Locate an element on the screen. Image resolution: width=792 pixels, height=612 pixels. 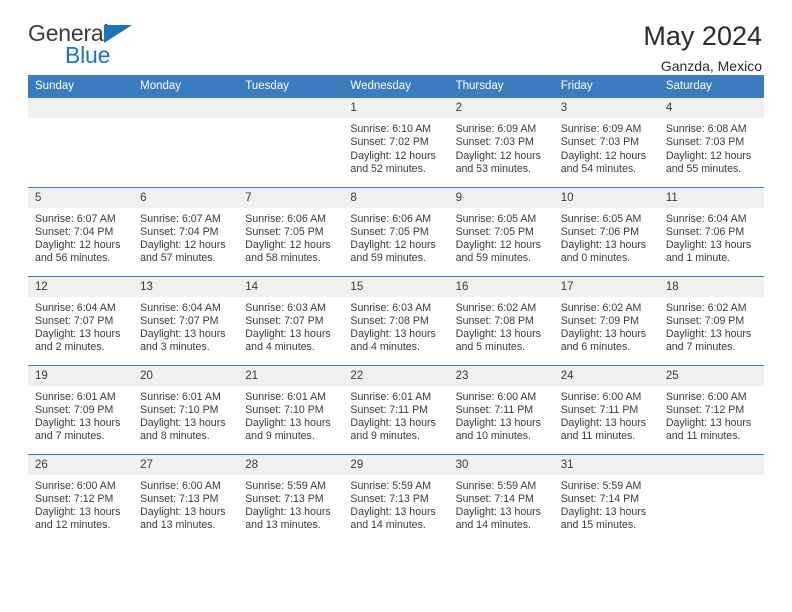
daylight-text: Daylight: 12 hours and 53 minutes. is located at coordinates (498, 162).